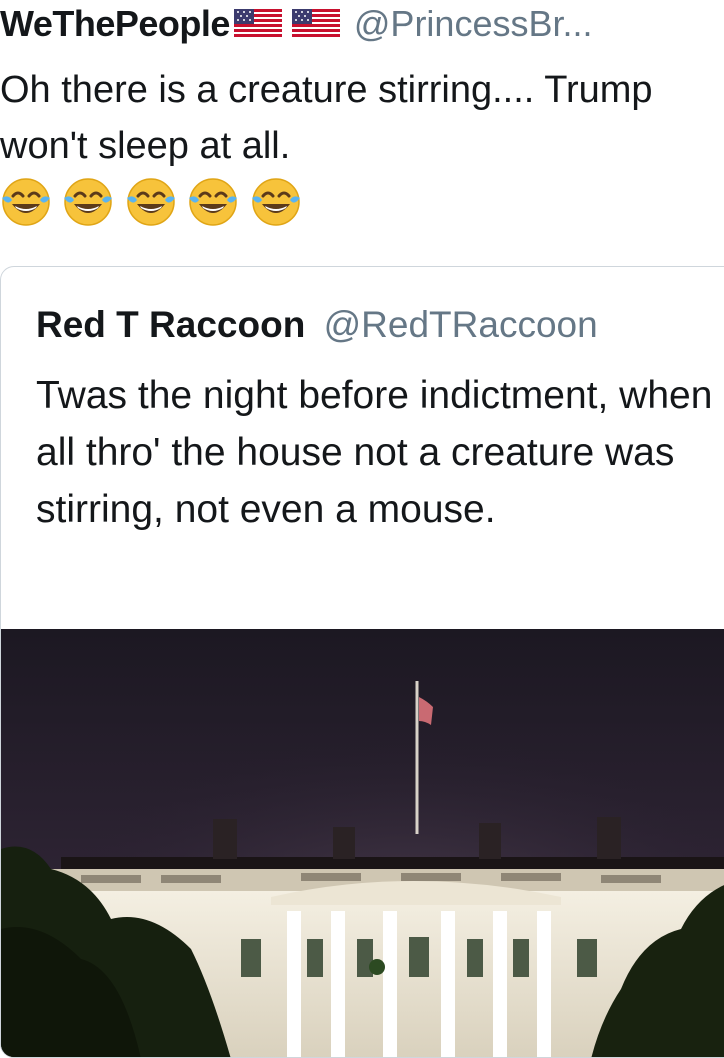 The image size is (724, 1058). Describe the element at coordinates (461, 324) in the screenshot. I see `quoted-user-handle: @RedTRaccoon` at that location.